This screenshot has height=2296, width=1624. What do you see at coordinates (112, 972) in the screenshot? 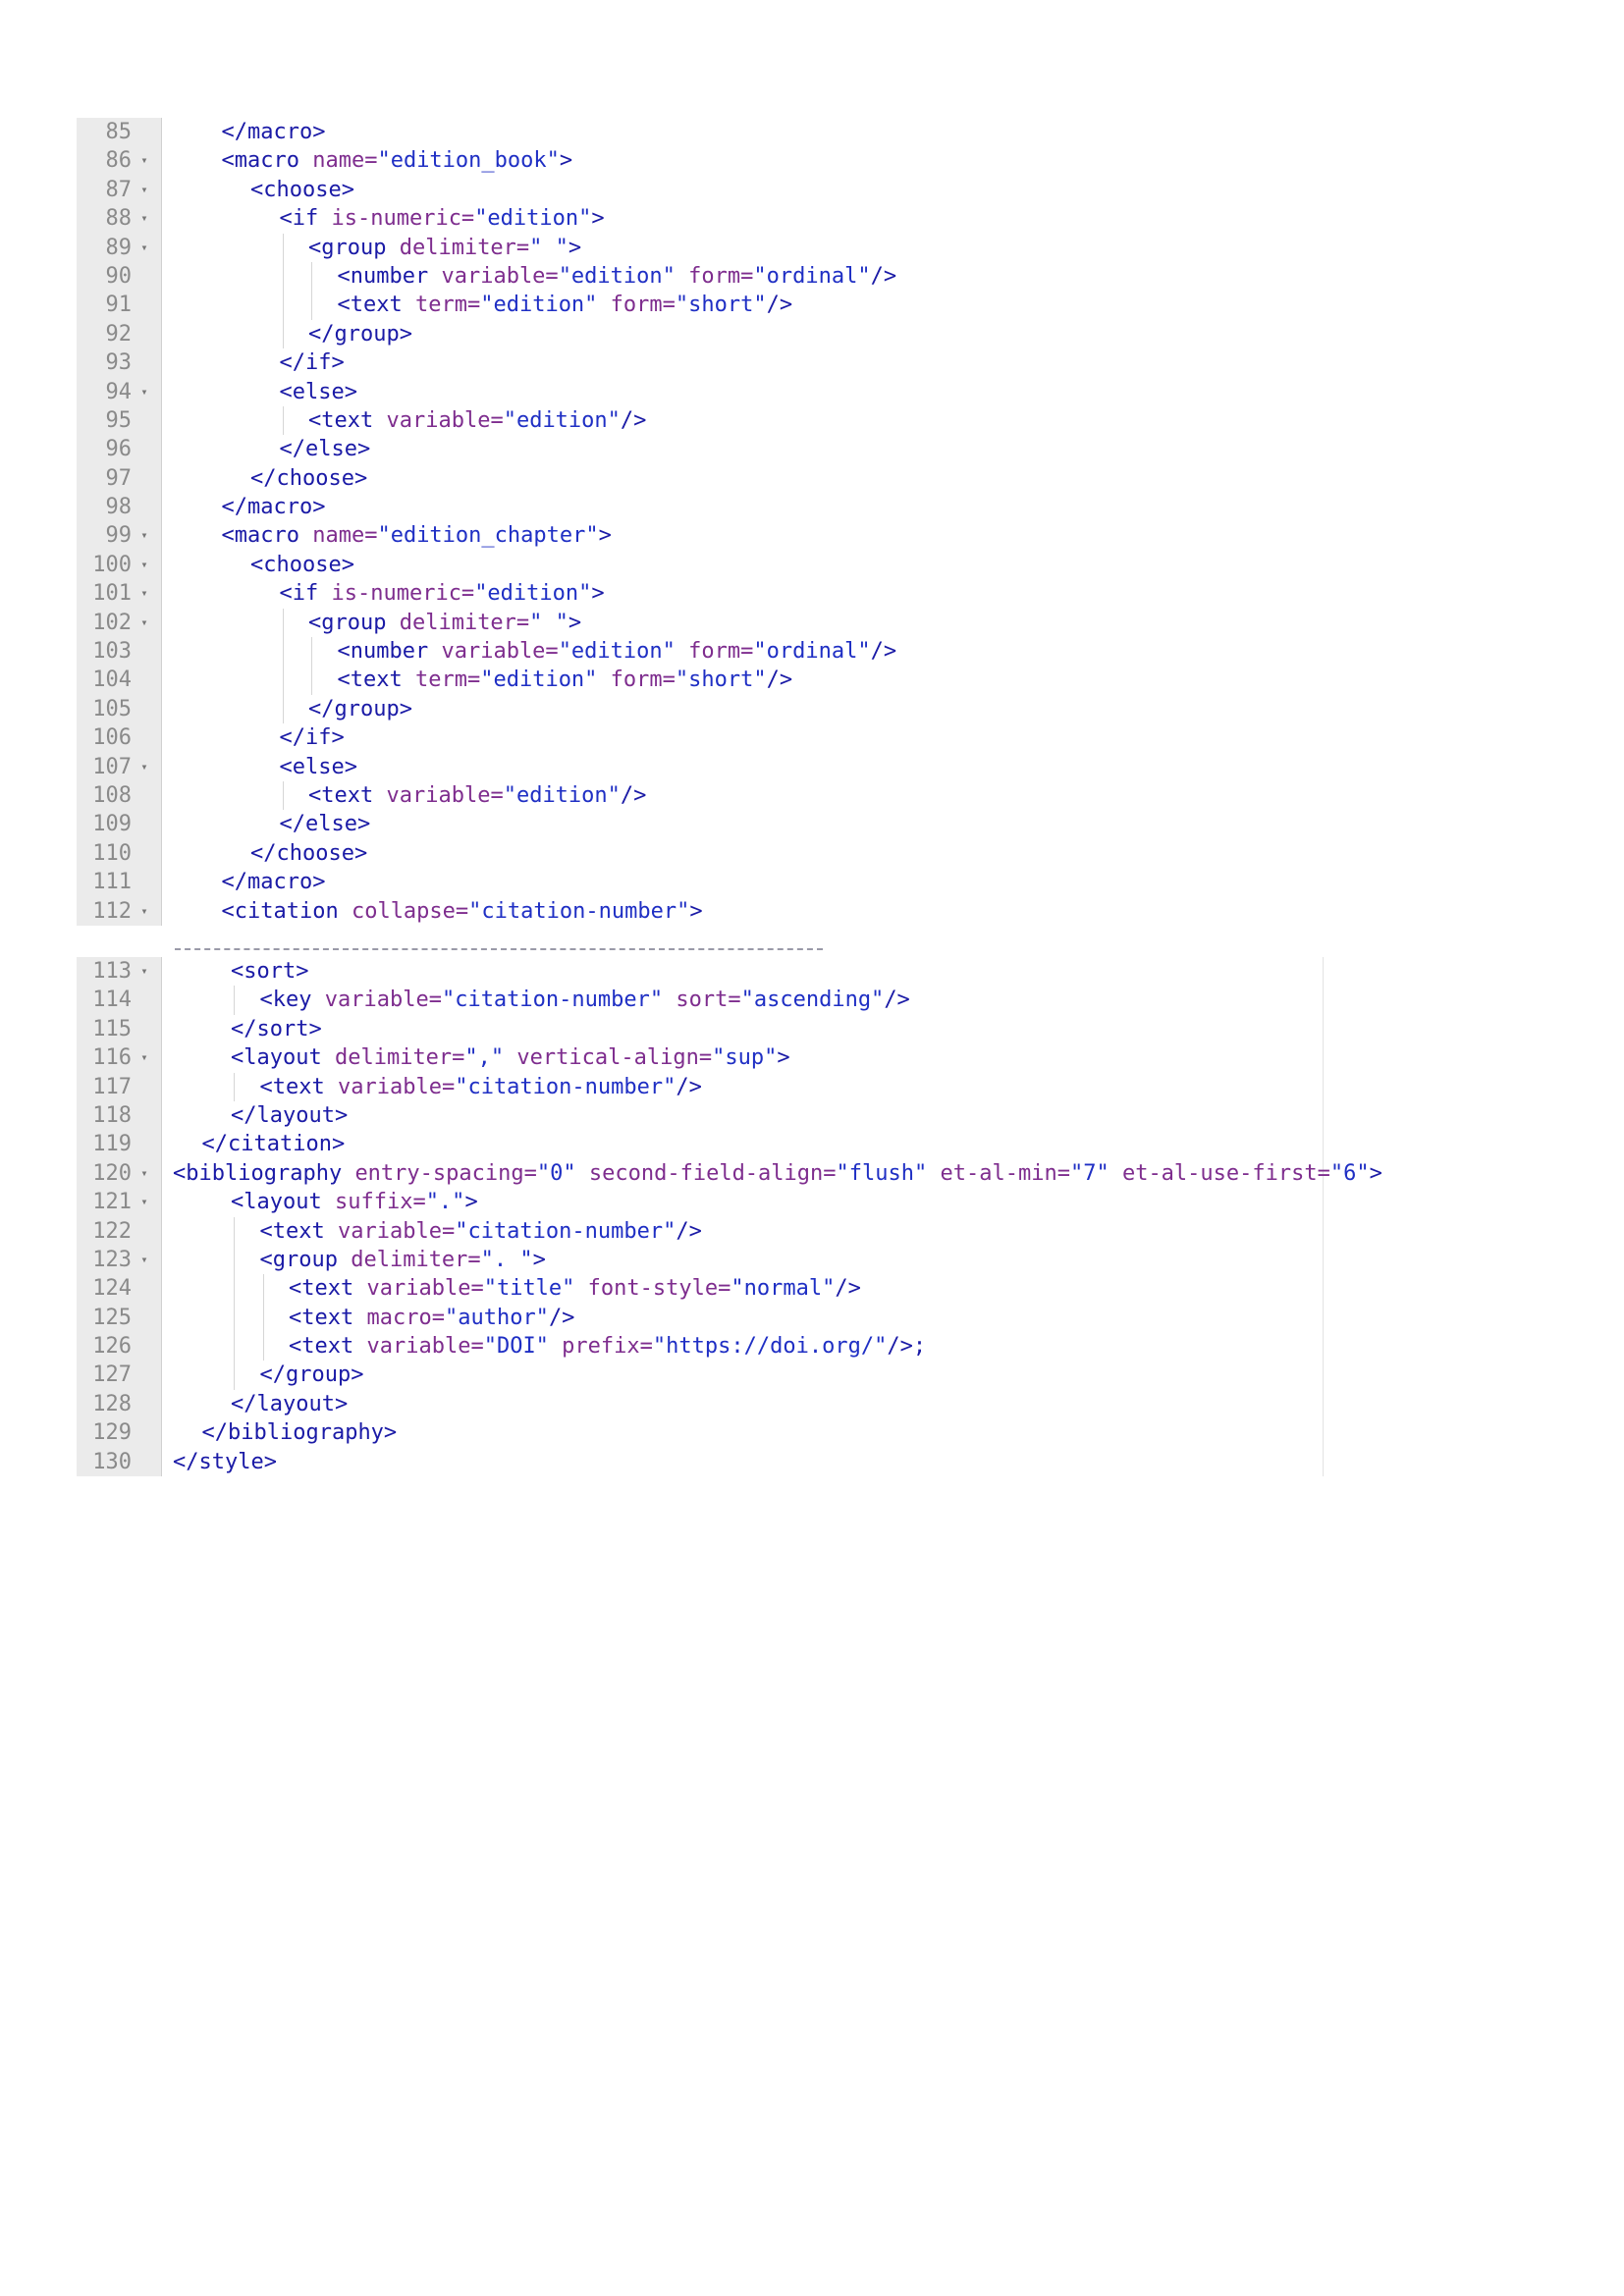
I see `line-number: 113` at bounding box center [112, 972].